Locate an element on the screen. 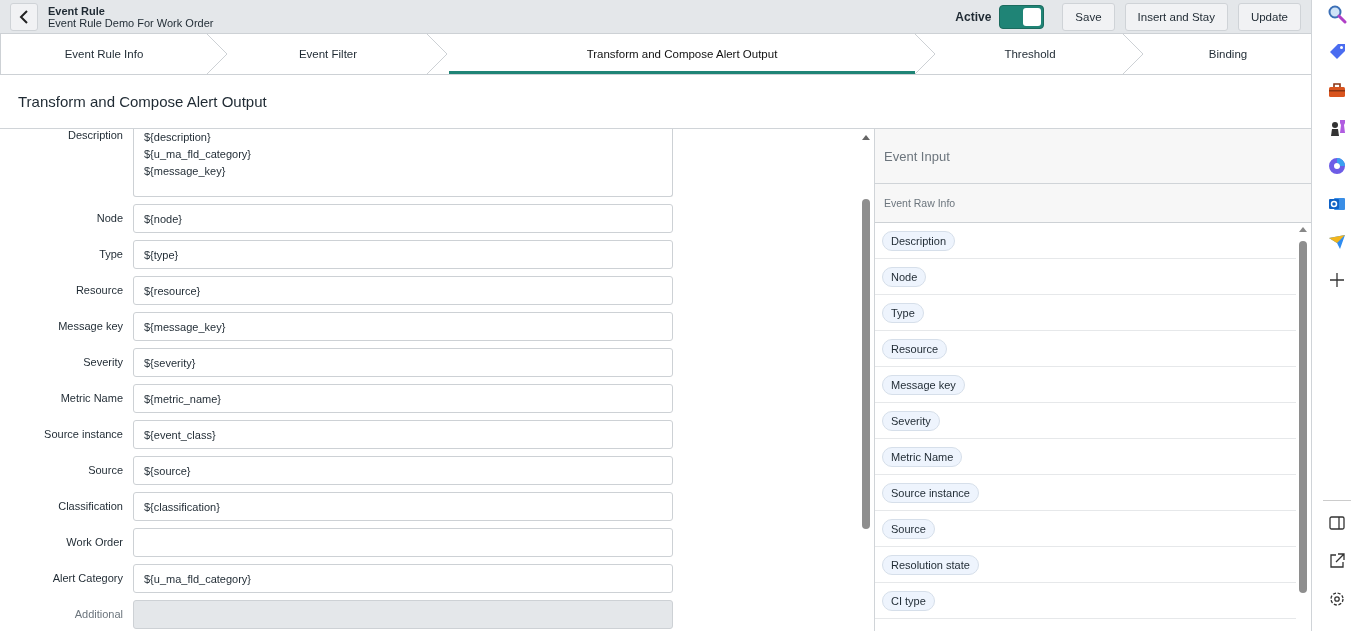 The image size is (1362, 631). field-chip: Severity is located at coordinates (911, 420).